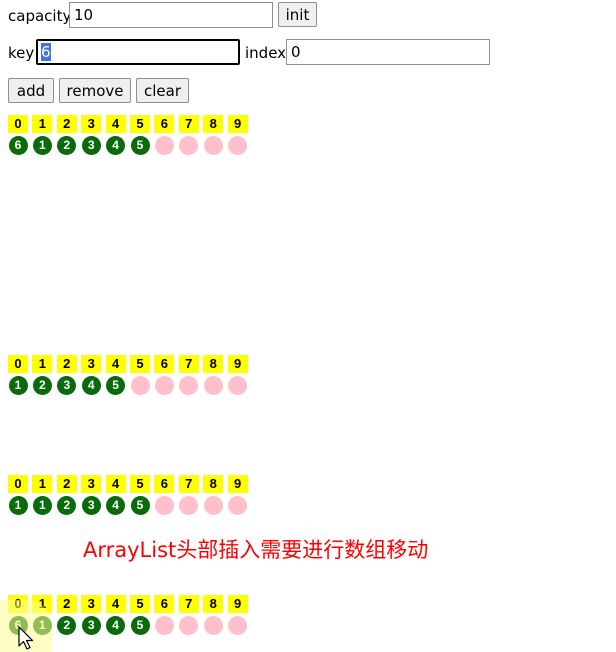 The width and height of the screenshot is (616, 652). What do you see at coordinates (21, 53) in the screenshot?
I see `key-label: key` at bounding box center [21, 53].